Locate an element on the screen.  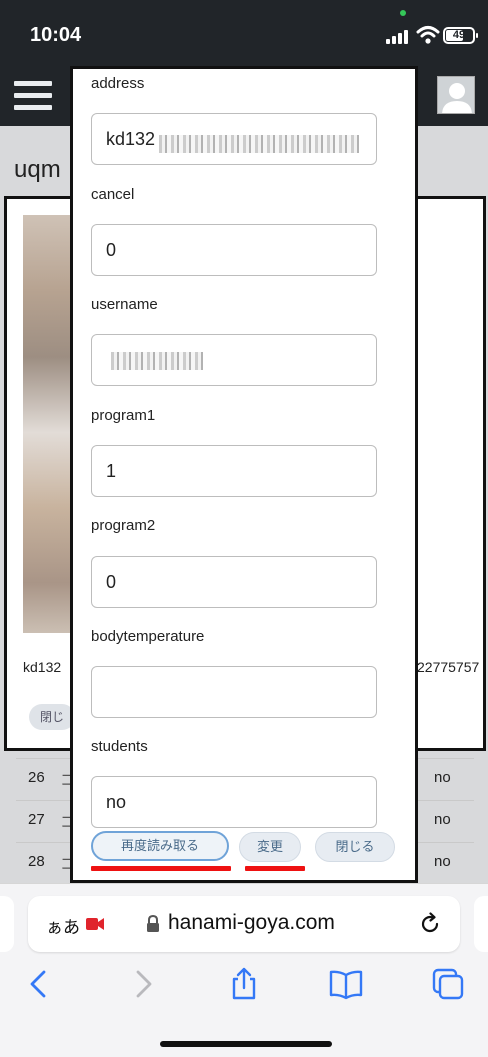
field-label-program2: program2 is located at coordinates (123, 525).